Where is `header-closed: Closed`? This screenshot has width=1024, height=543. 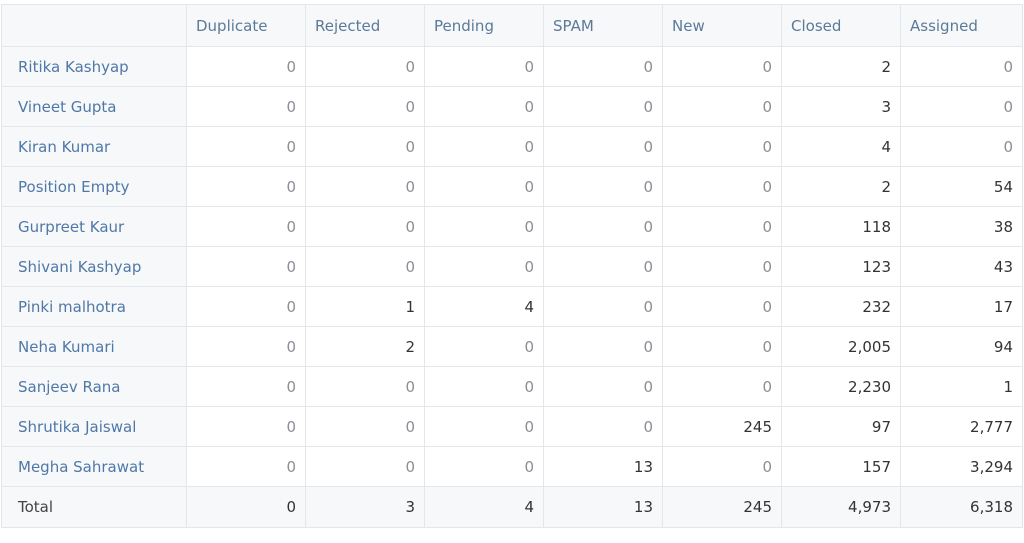
header-closed: Closed is located at coordinates (841, 25).